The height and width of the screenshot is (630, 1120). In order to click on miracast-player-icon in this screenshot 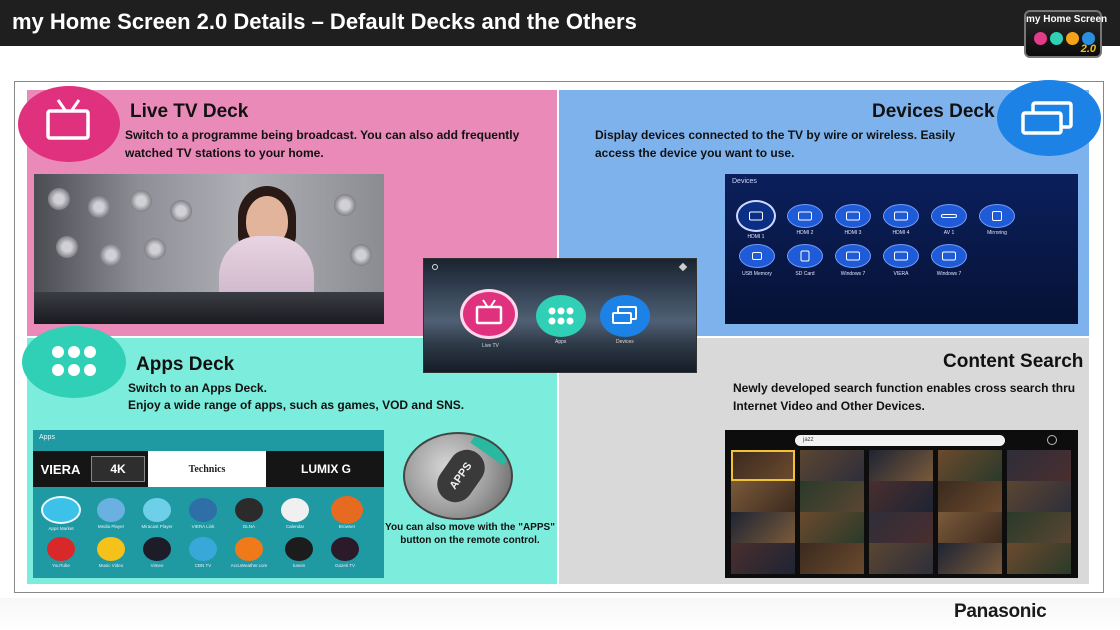, I will do `click(157, 510)`.